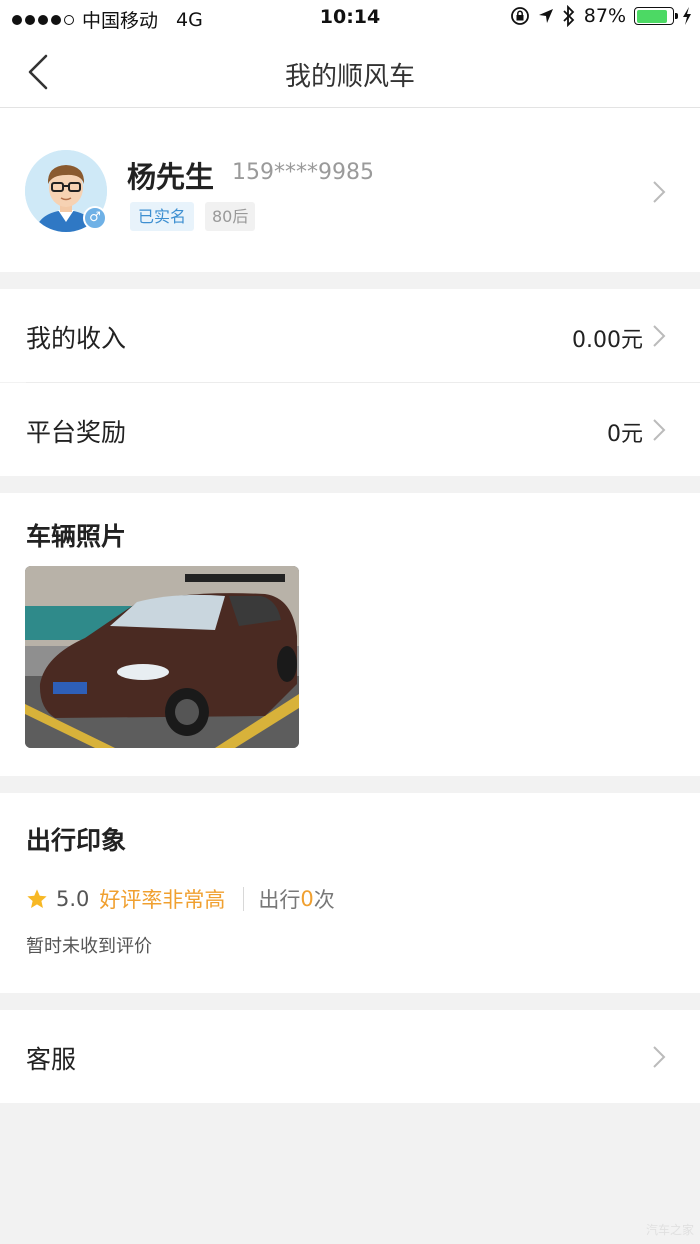  What do you see at coordinates (162, 216) in the screenshot?
I see `verified-badge: 已实名` at bounding box center [162, 216].